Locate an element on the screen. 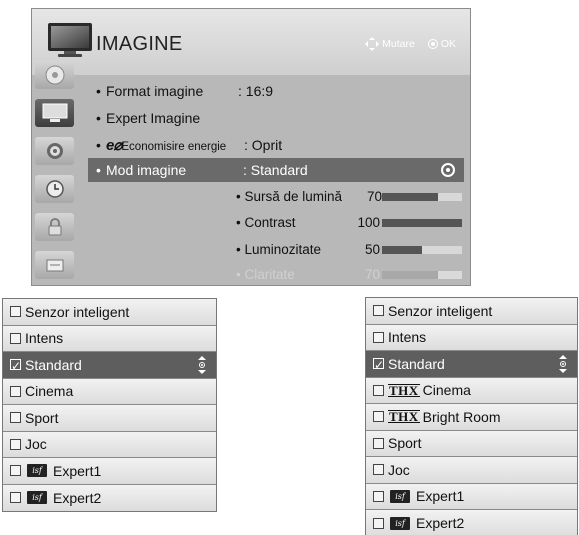 The height and width of the screenshot is (535, 579). setting-sharpness: • Claritate 70 is located at coordinates (350, 274).